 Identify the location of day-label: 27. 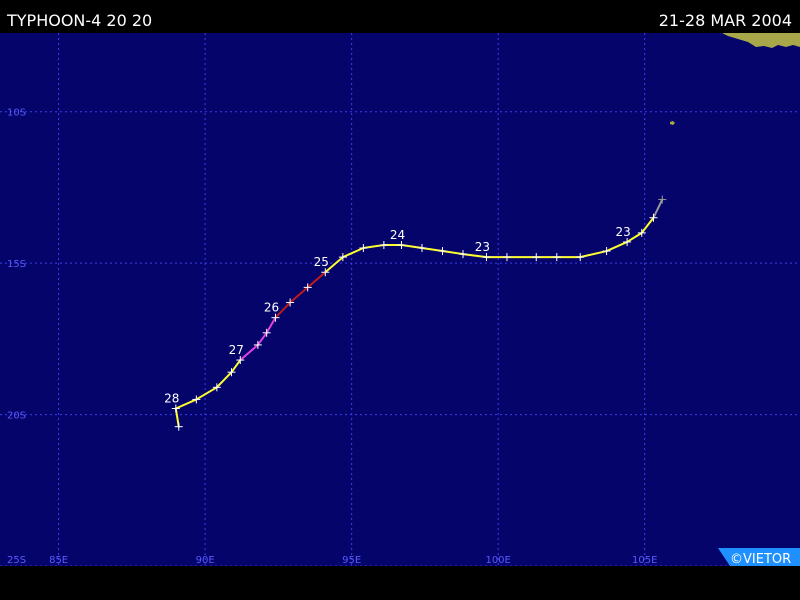
(236, 350).